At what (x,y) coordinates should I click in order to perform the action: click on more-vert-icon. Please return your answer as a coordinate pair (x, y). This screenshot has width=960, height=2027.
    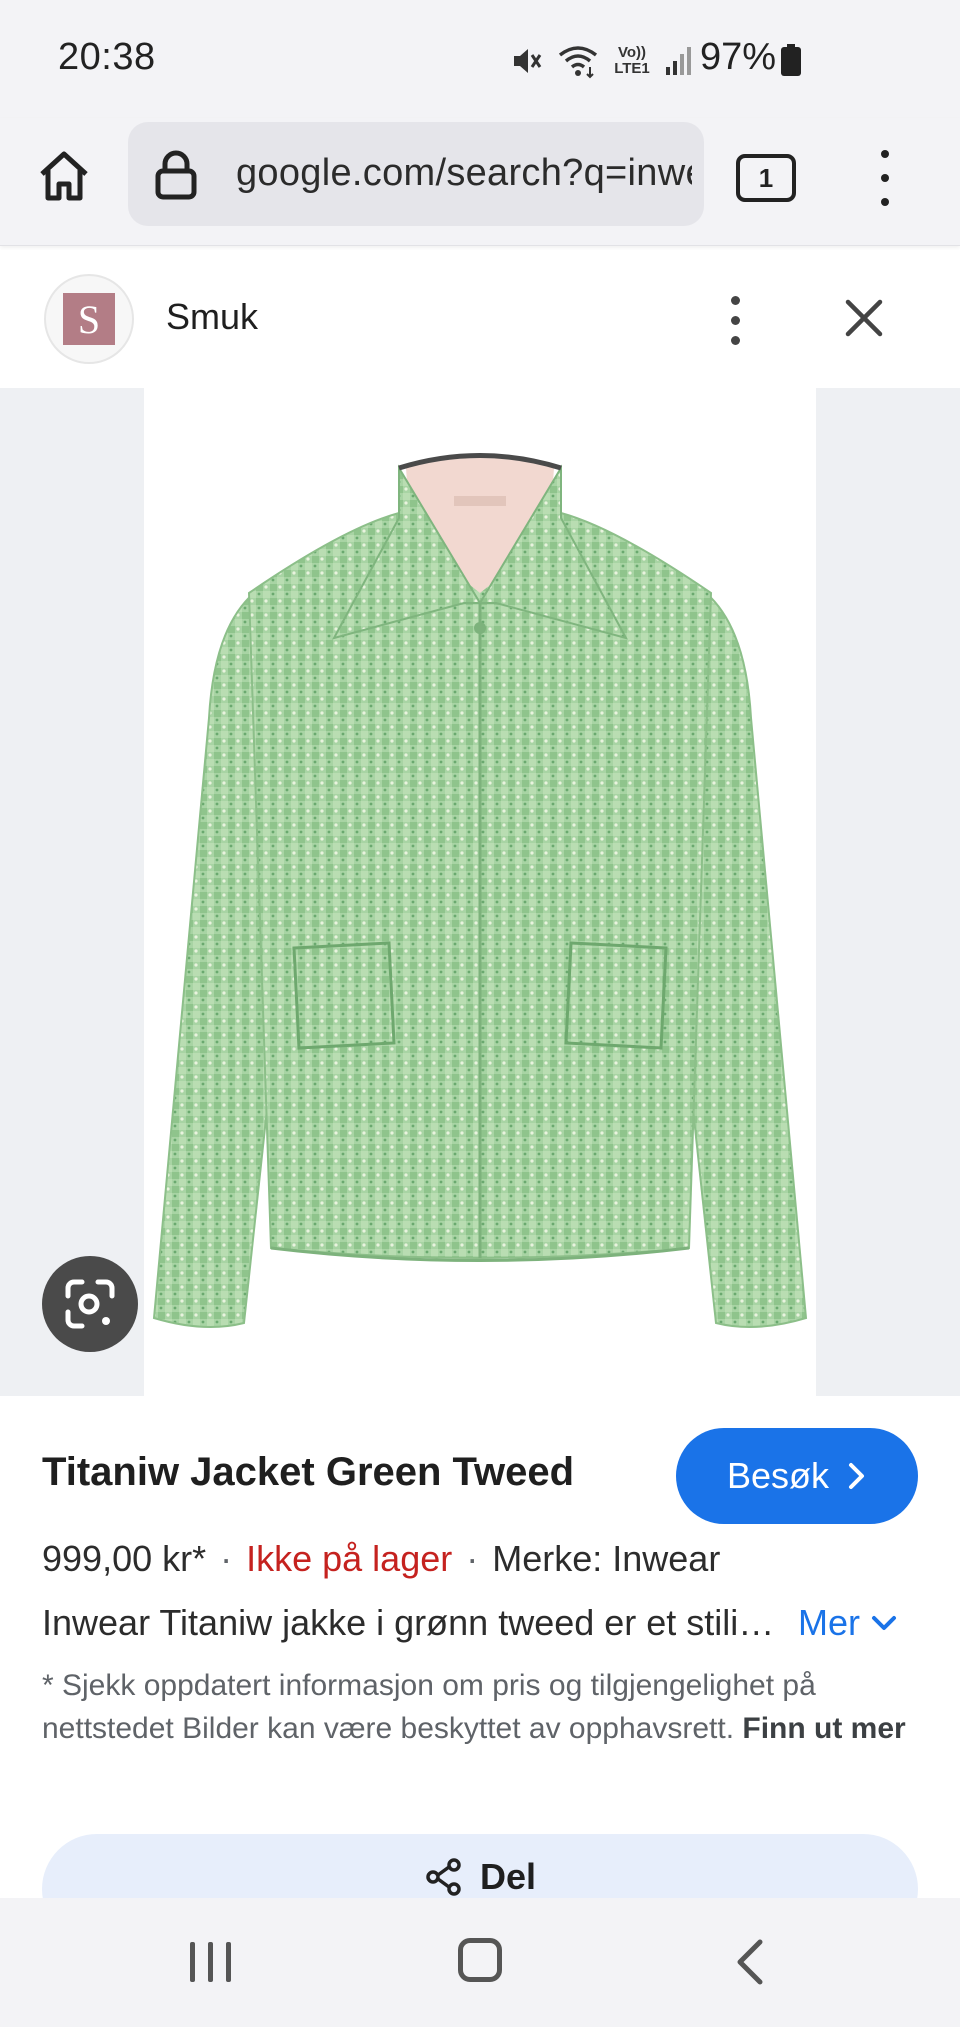
    Looking at the image, I should click on (735, 300).